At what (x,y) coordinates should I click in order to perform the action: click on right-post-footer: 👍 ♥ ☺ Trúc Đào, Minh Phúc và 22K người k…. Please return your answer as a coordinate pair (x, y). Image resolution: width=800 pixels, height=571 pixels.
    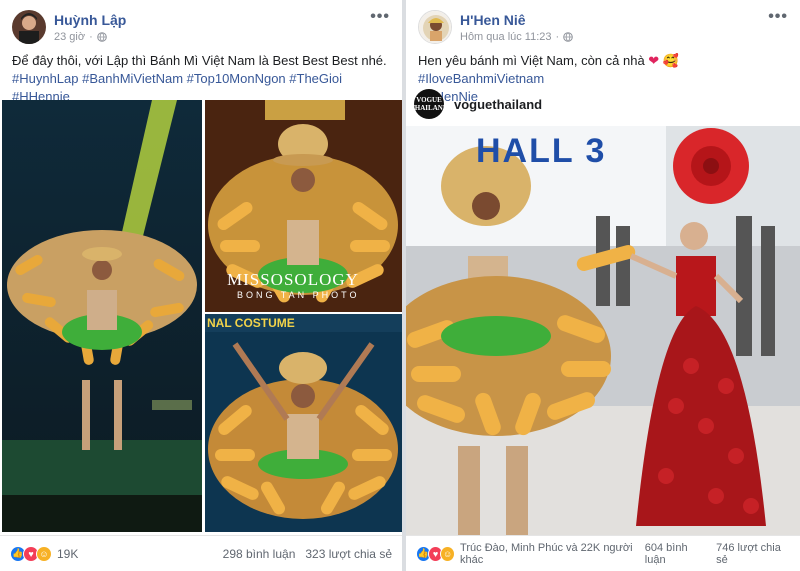
    Looking at the image, I should click on (603, 553).